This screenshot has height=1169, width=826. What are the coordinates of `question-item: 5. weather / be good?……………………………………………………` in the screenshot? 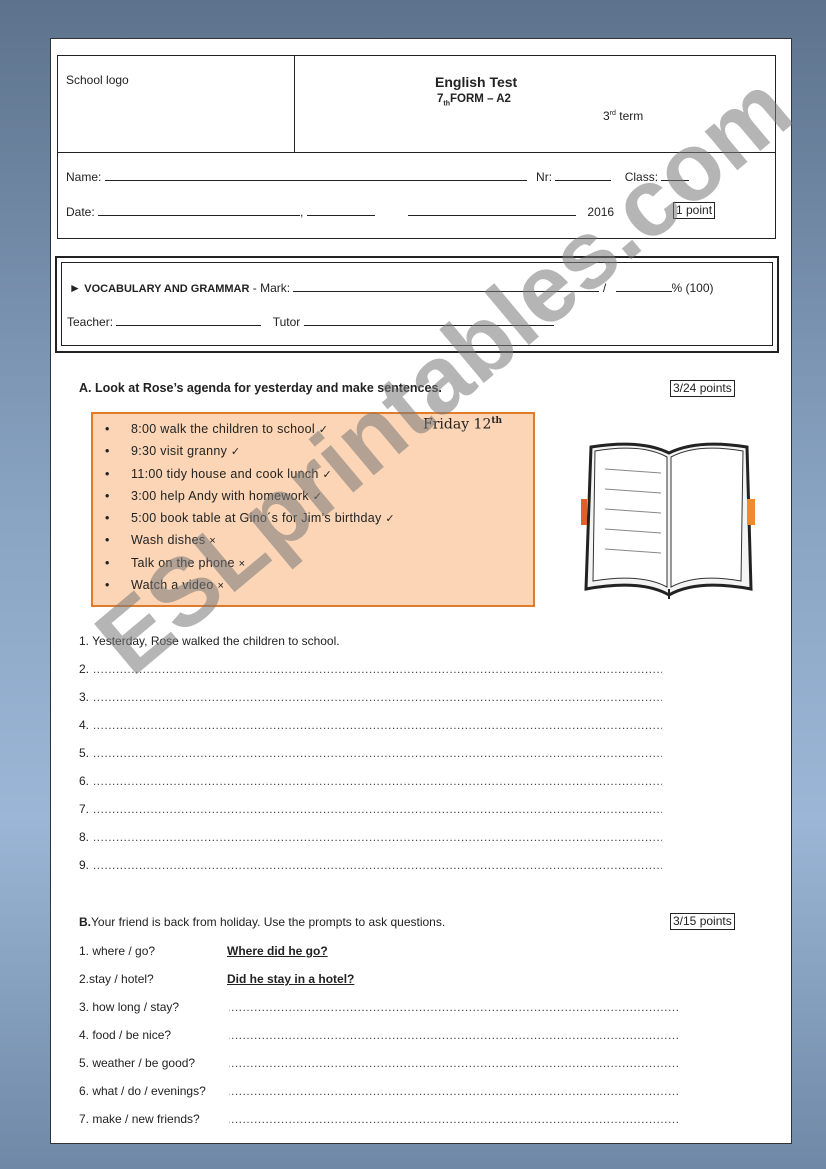 It's located at (379, 1063).